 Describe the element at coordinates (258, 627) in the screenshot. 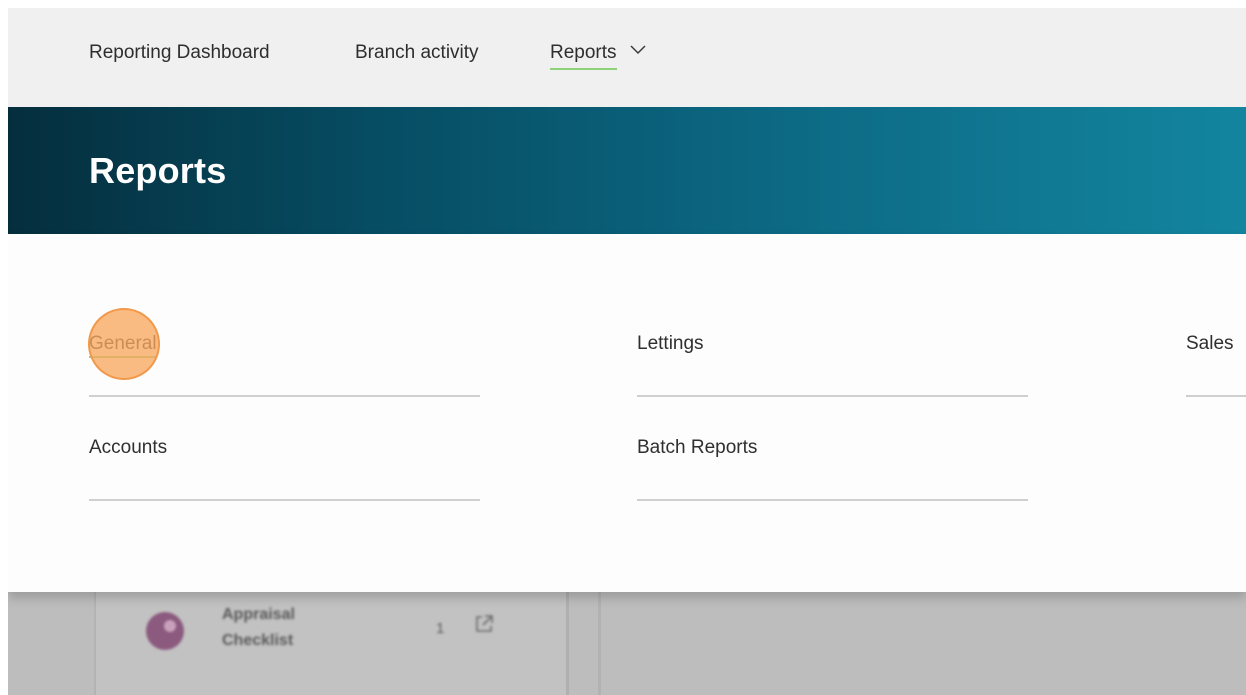

I see `report-item-title: Appraisal Checklist` at that location.